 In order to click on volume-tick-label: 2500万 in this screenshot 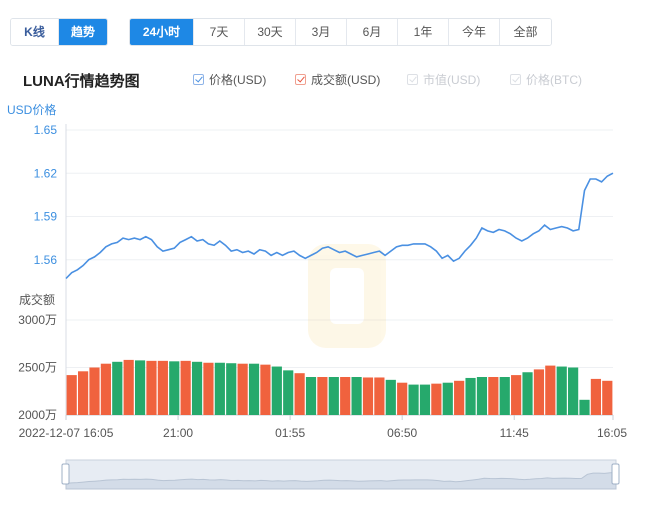, I will do `click(37, 368)`.